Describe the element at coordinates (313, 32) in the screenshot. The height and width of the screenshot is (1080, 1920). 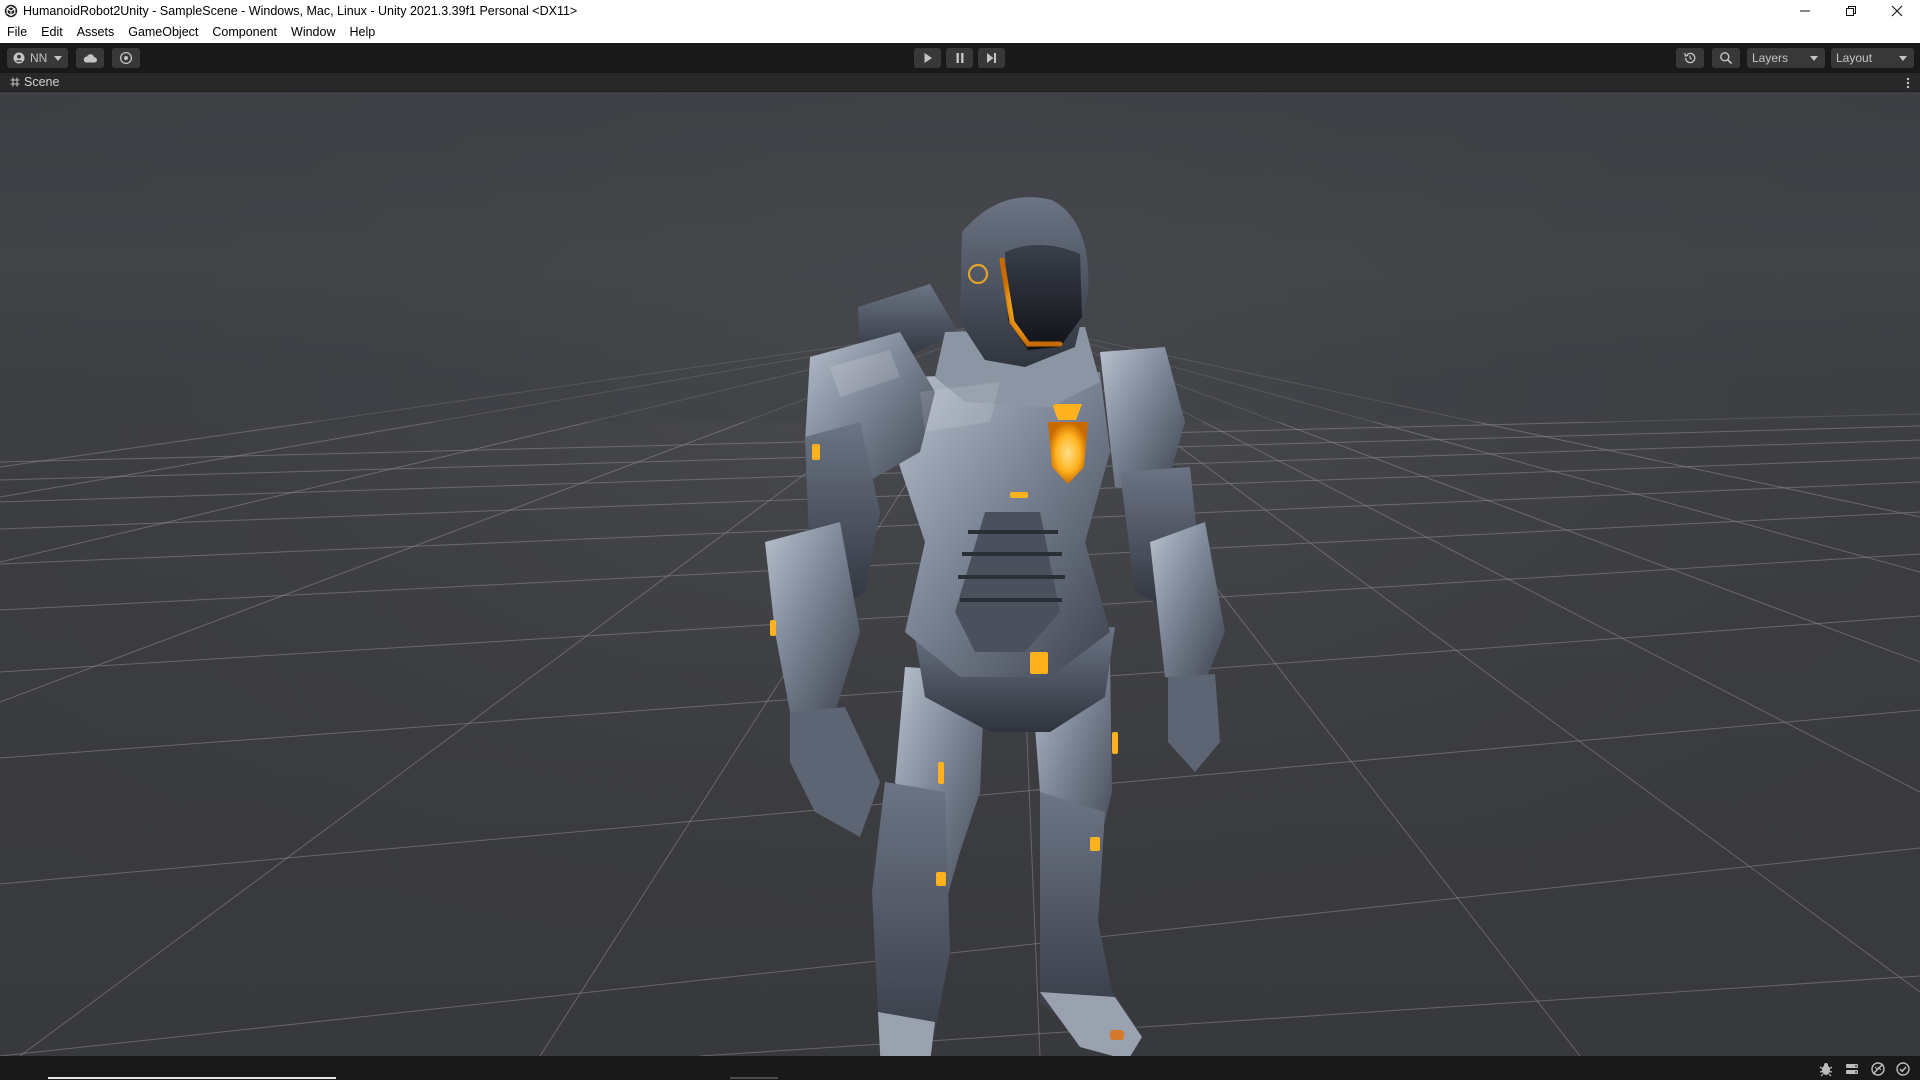
I see `menu-window: Window` at that location.